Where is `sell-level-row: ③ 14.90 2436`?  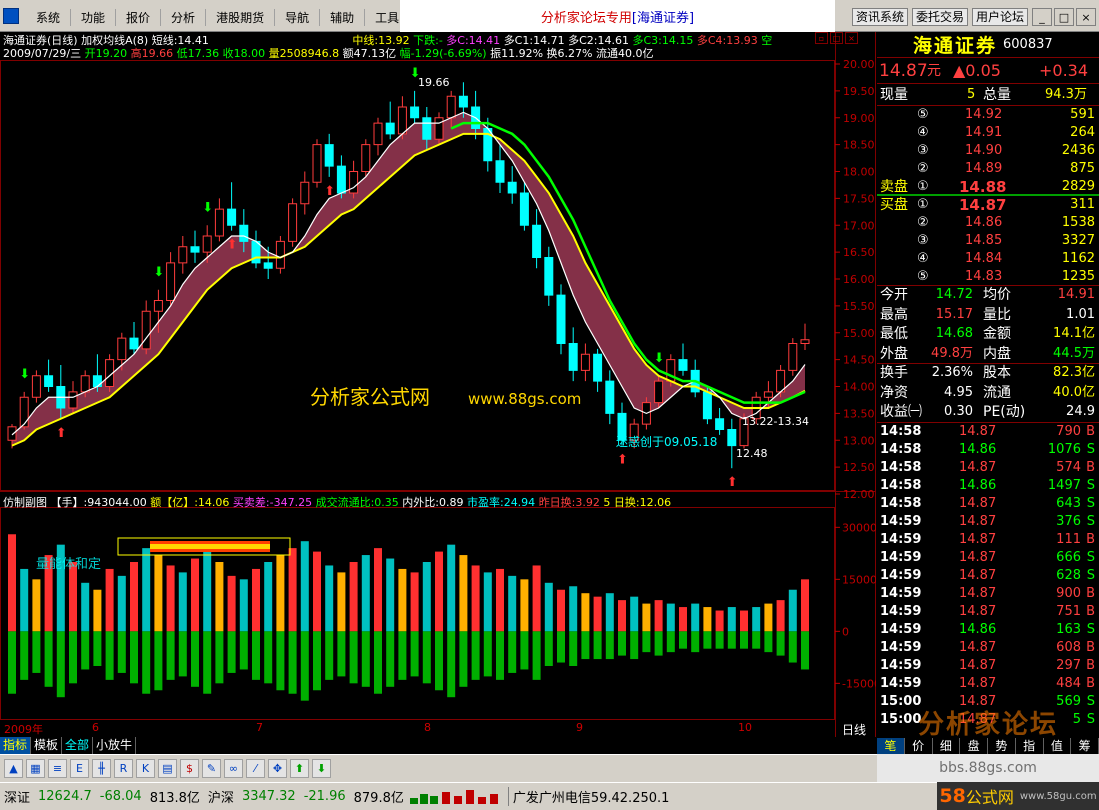
sell-level-row: ③ 14.90 2436 is located at coordinates (988, 151).